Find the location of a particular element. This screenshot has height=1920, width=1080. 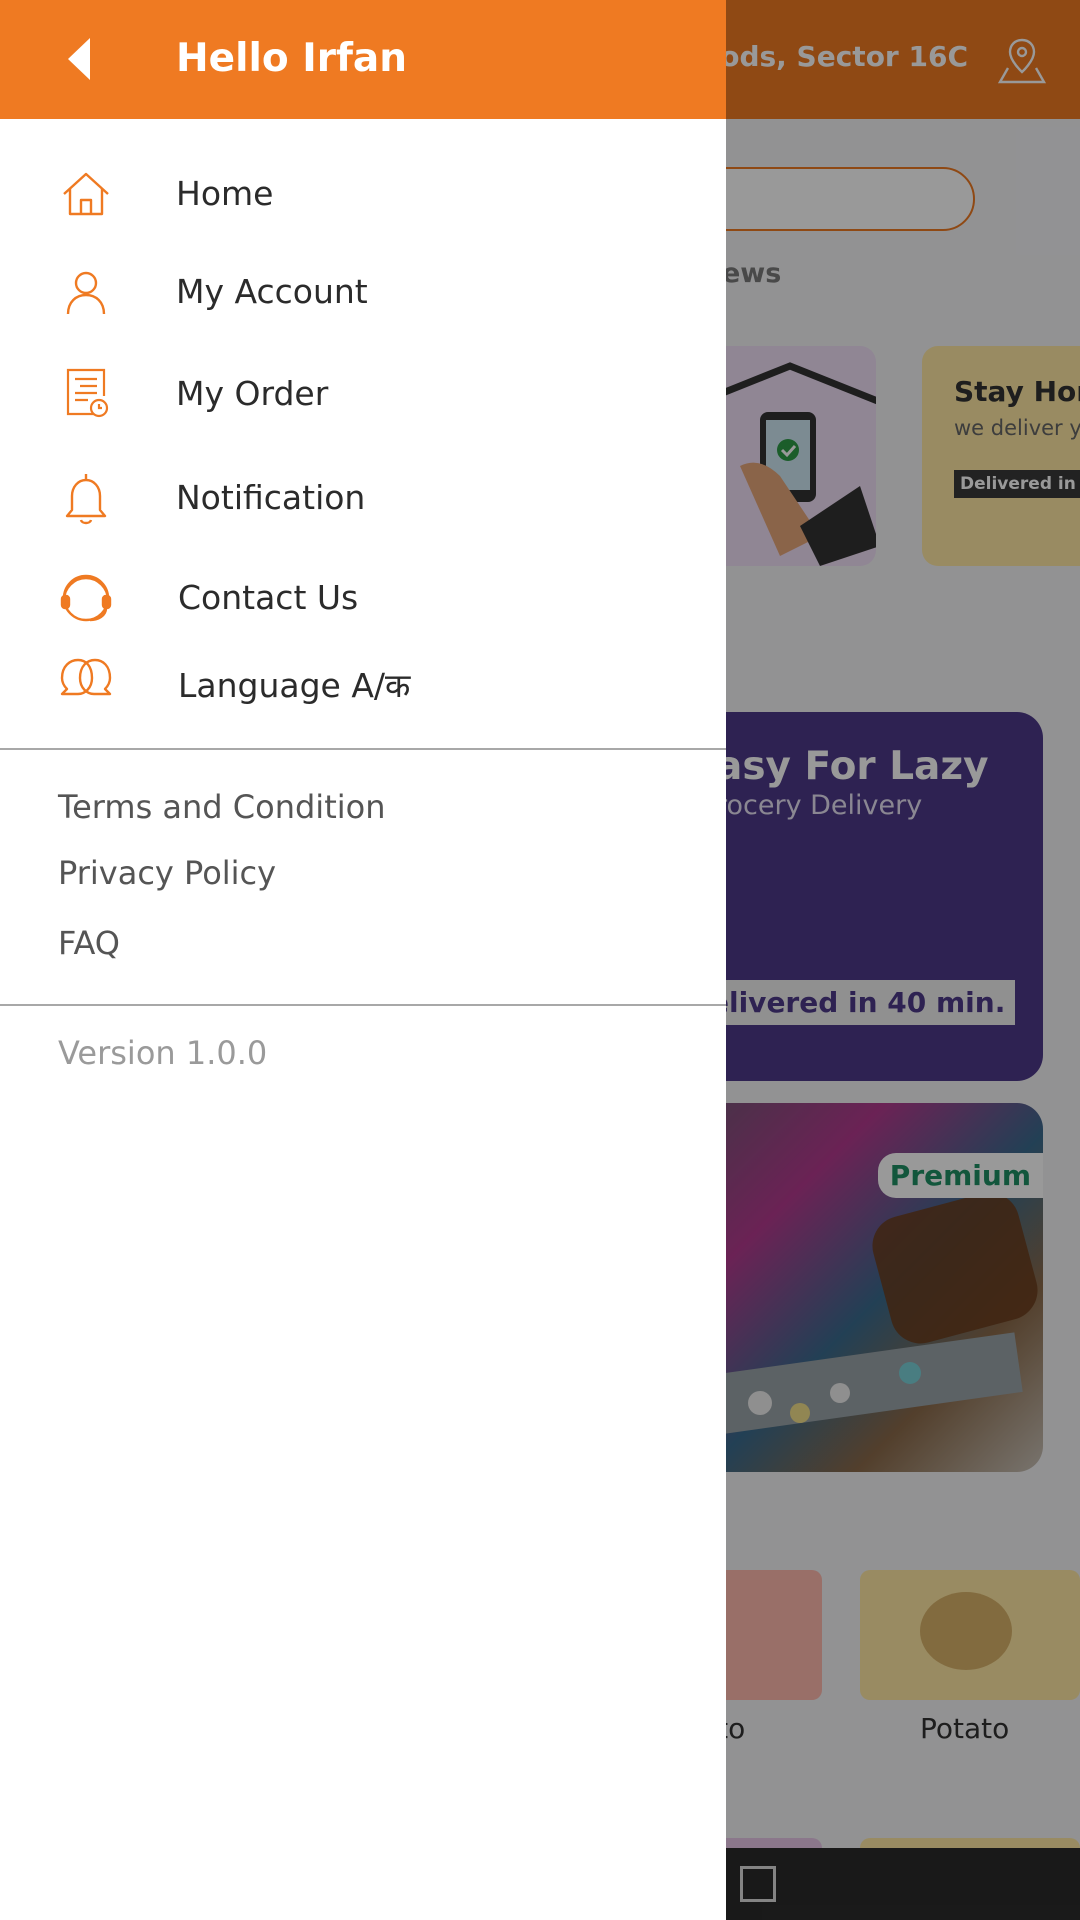

bell-icon is located at coordinates (86, 498).